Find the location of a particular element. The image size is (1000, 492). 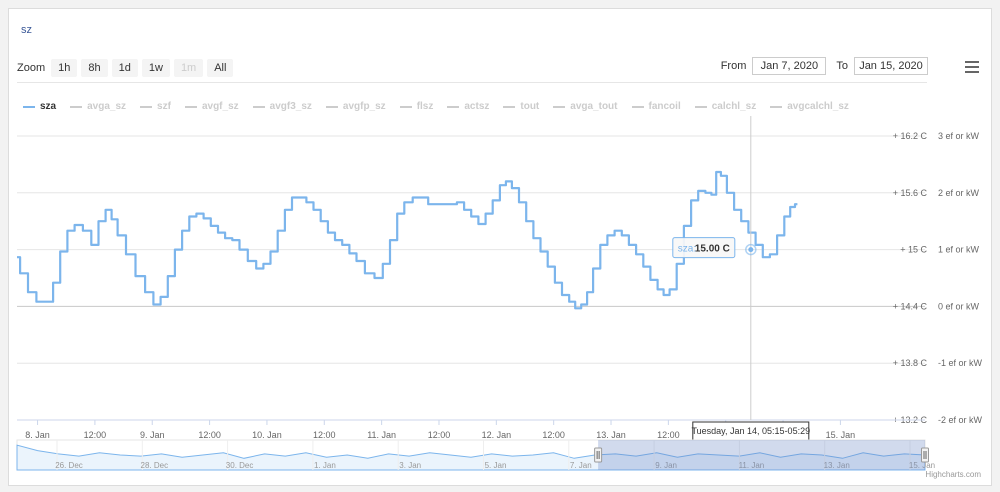

navigator-x-label: 3. Jan is located at coordinates (410, 465).